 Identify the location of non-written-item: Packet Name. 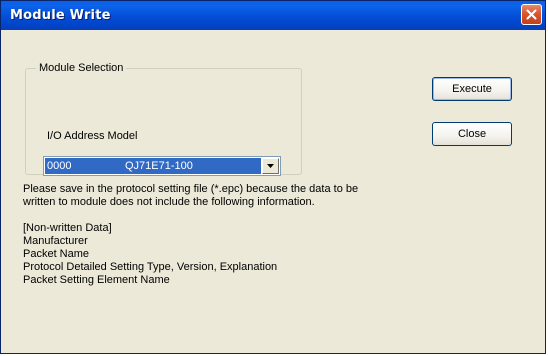
(56, 254).